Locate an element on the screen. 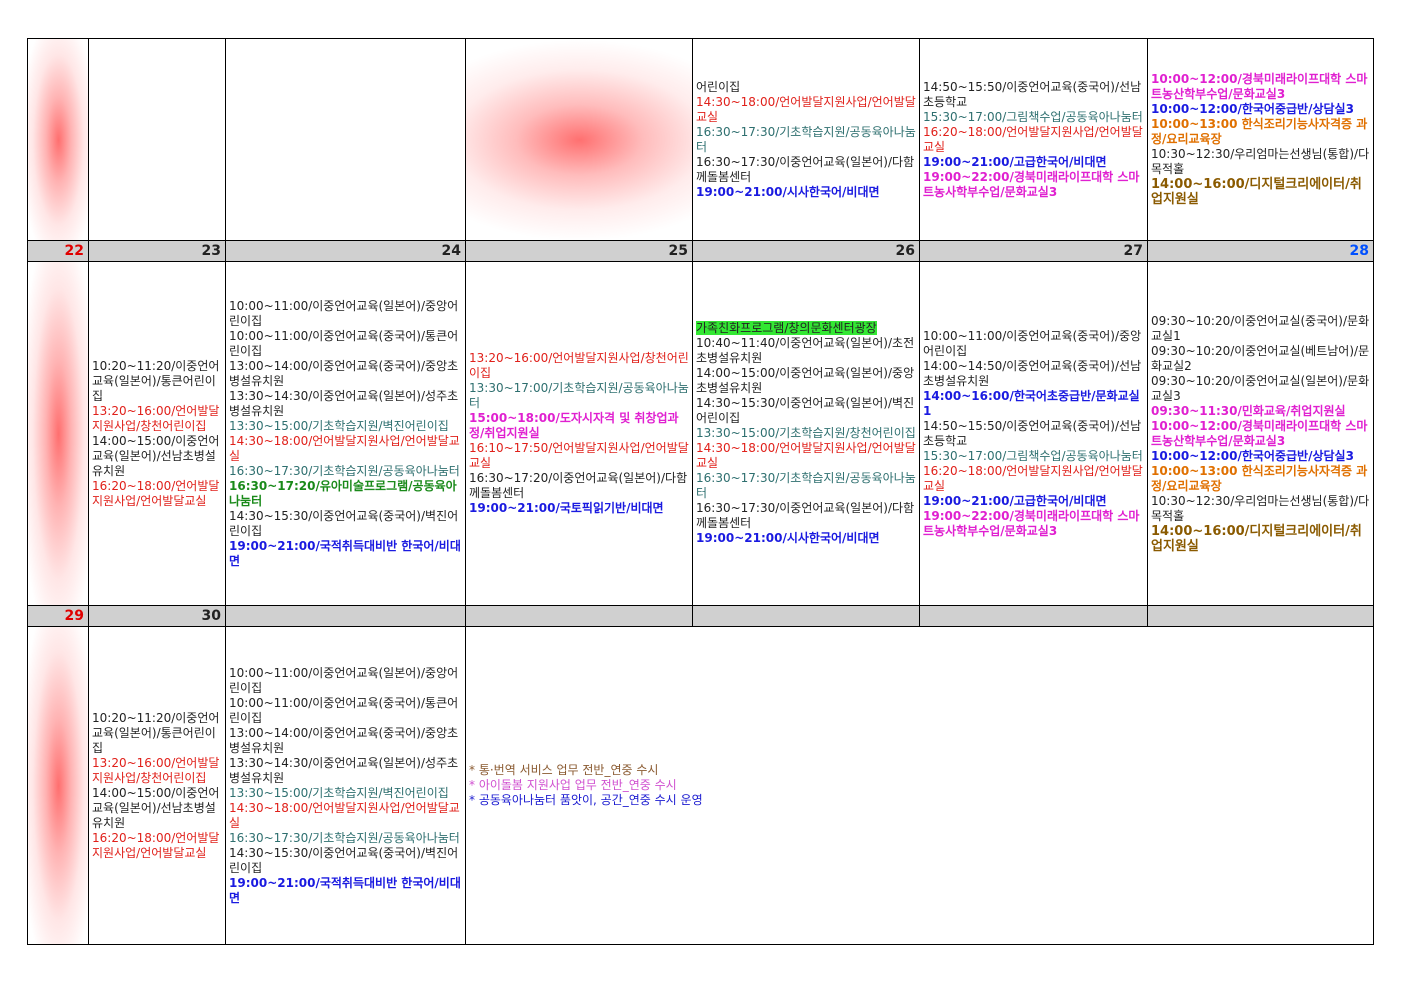 Image resolution: width=1403 pixels, height=992 pixels. schedule-entry: 13:30~17:00/기초학습지원/공동육아나눔터 is located at coordinates (579, 395).